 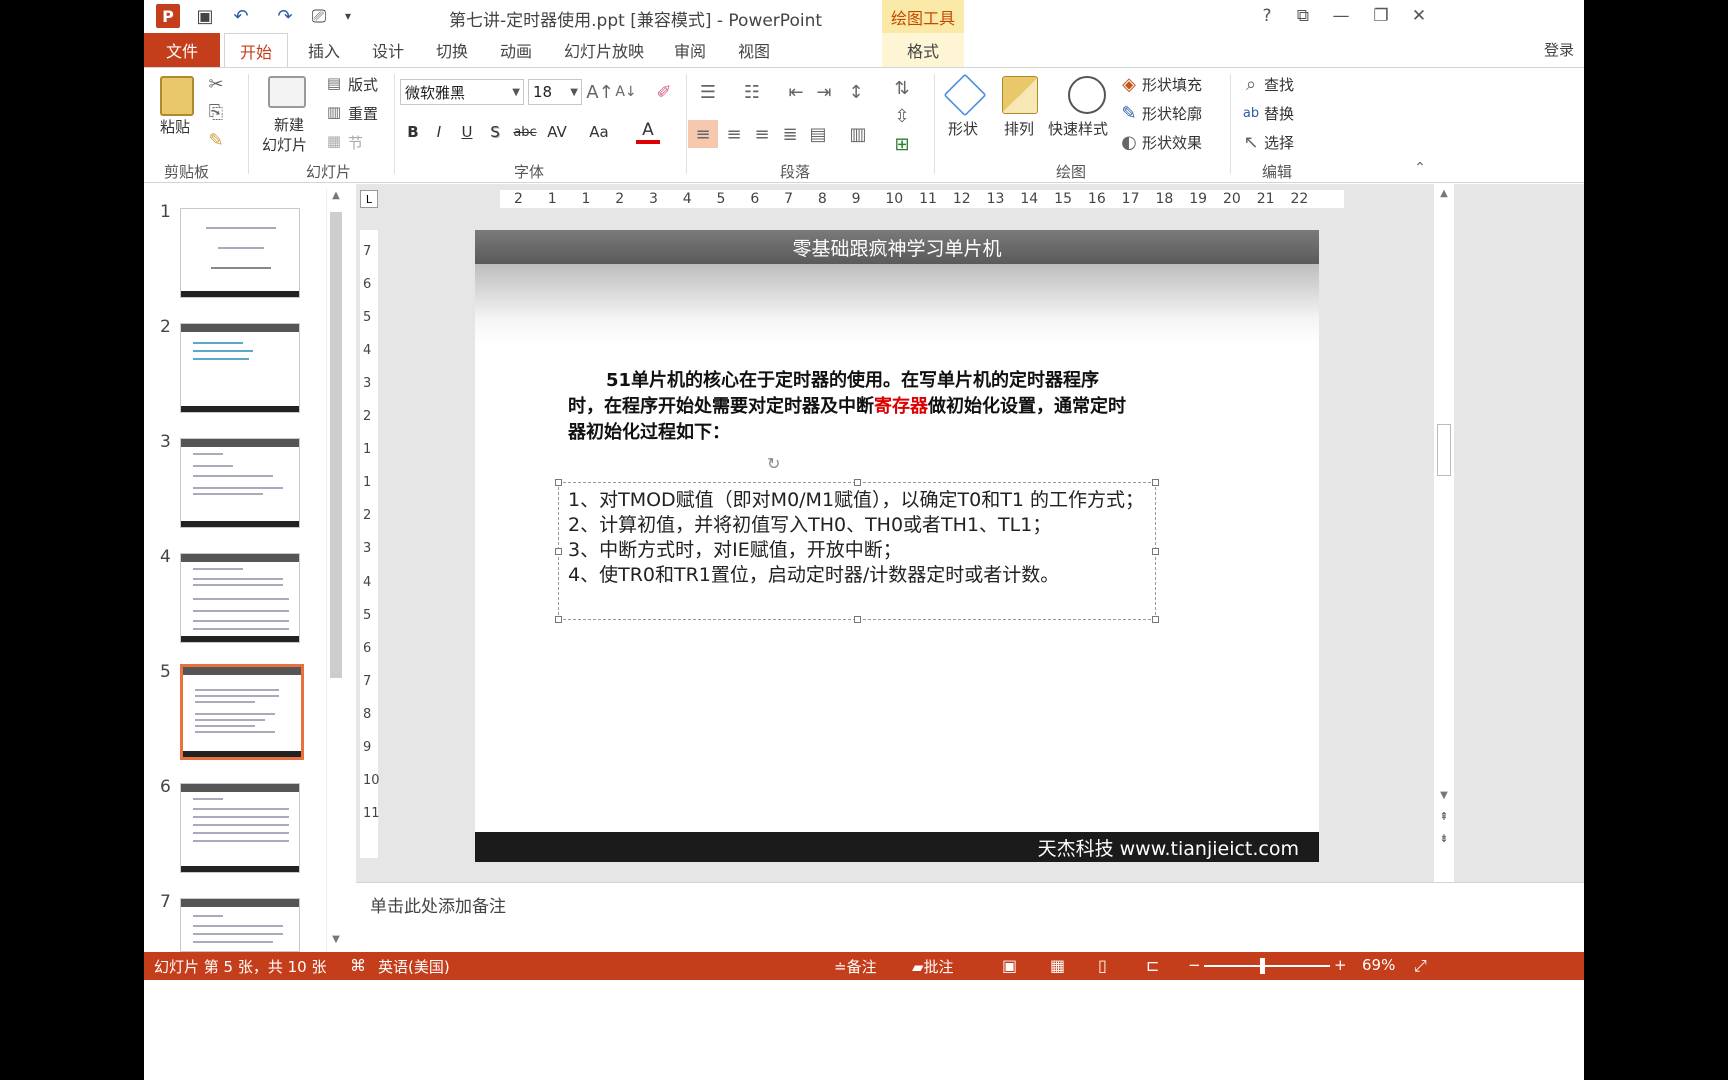 I want to click on bullets-icon: ☰, so click(x=708, y=92).